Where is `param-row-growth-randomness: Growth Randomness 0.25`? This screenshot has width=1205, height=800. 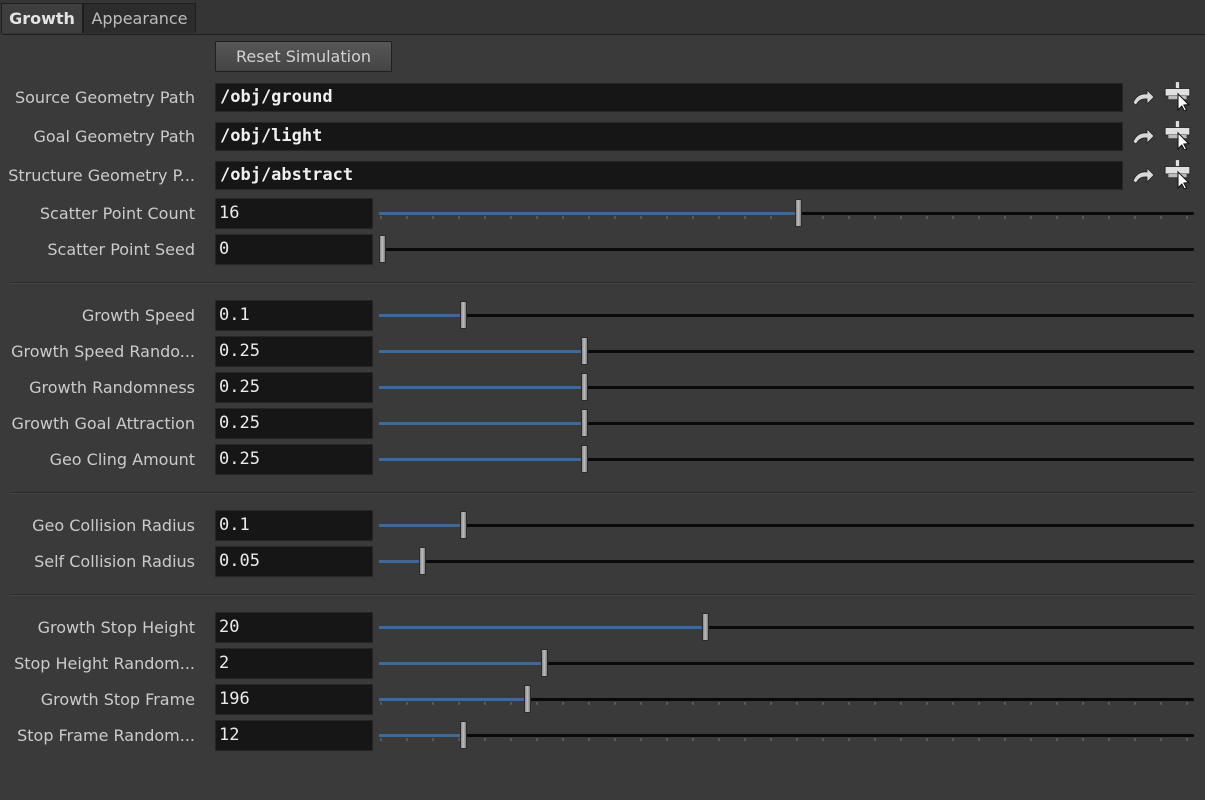
param-row-growth-randomness: Growth Randomness 0.25 is located at coordinates (602, 388).